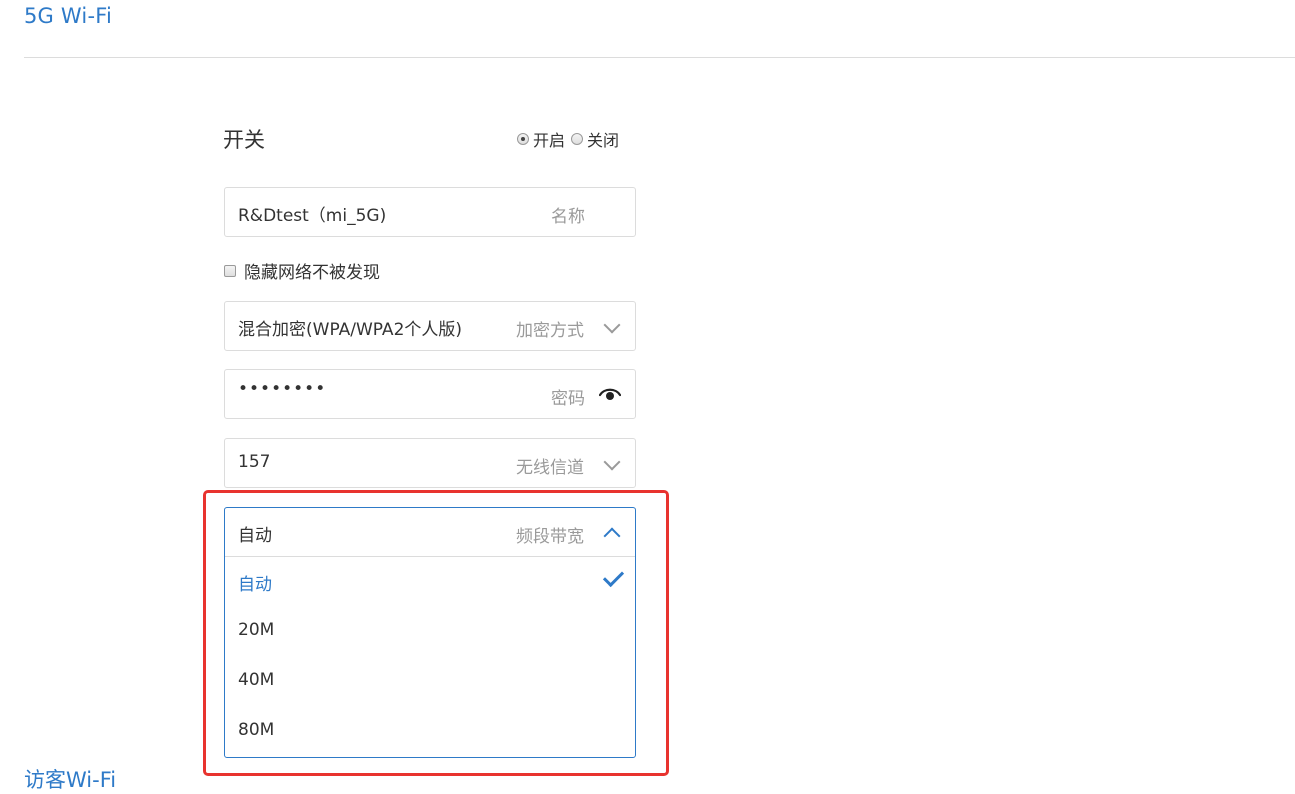 The height and width of the screenshot is (794, 1295). What do you see at coordinates (230, 270) in the screenshot?
I see `hidden-network-checkbox` at bounding box center [230, 270].